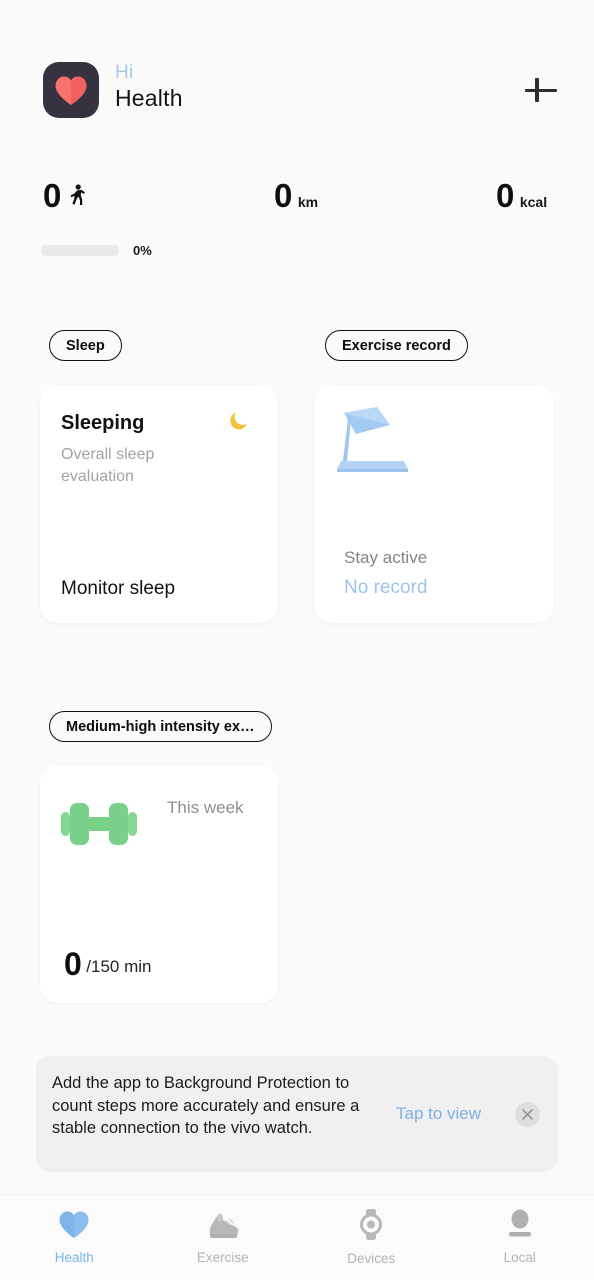 Image resolution: width=594 pixels, height=1280 pixels. I want to click on steps-stat: 0, so click(64, 196).